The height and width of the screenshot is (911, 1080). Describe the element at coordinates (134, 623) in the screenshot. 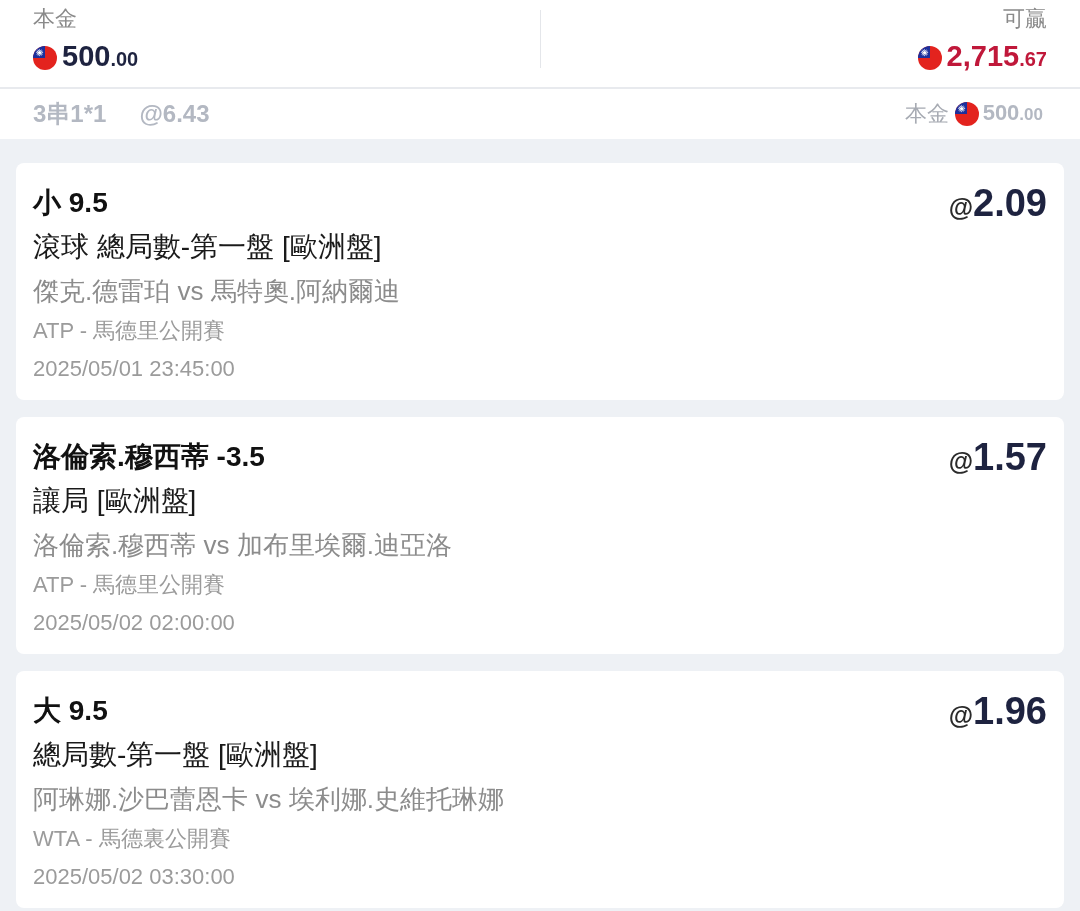

I see `match-time: 2025/05/02 02:00:00` at that location.